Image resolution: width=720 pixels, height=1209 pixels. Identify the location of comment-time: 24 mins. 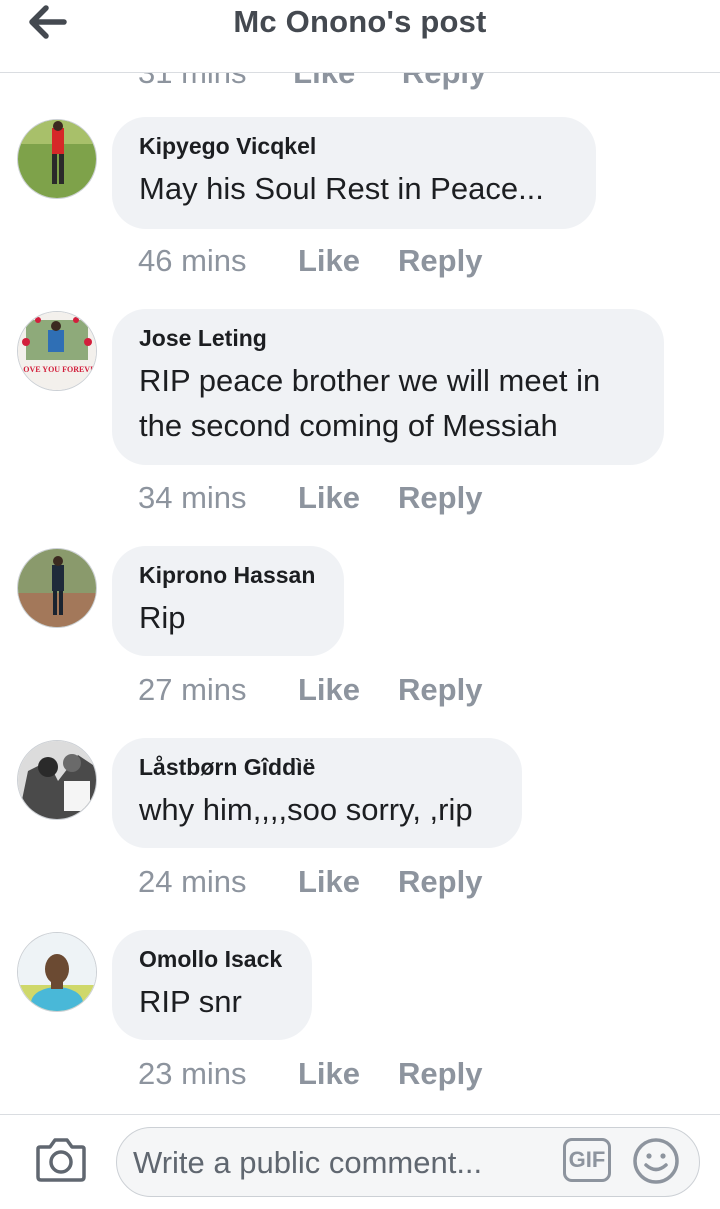
(192, 881).